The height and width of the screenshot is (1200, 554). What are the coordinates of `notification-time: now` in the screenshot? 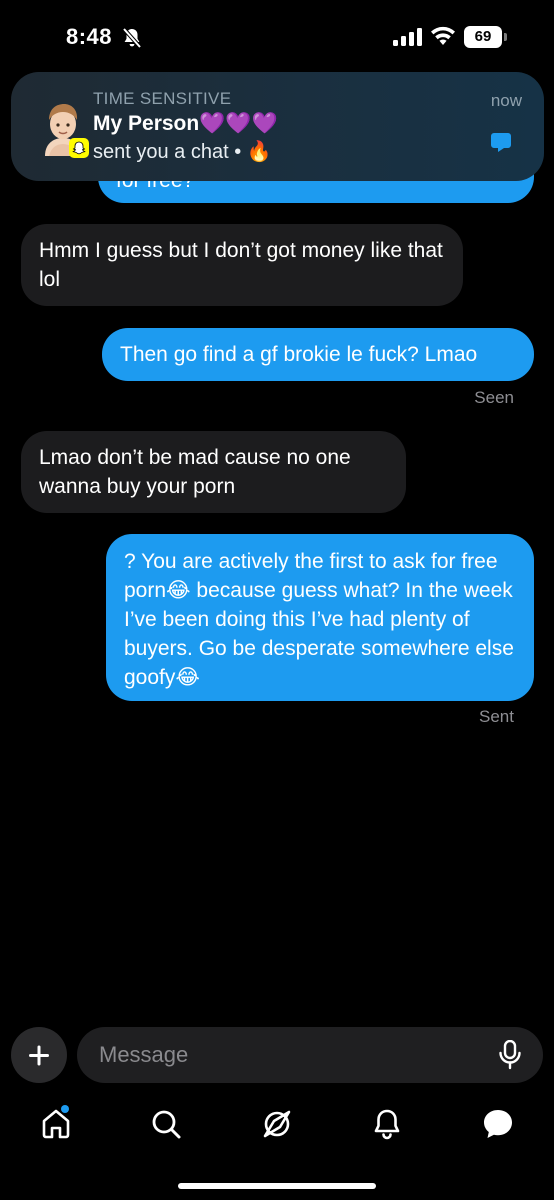 It's located at (506, 100).